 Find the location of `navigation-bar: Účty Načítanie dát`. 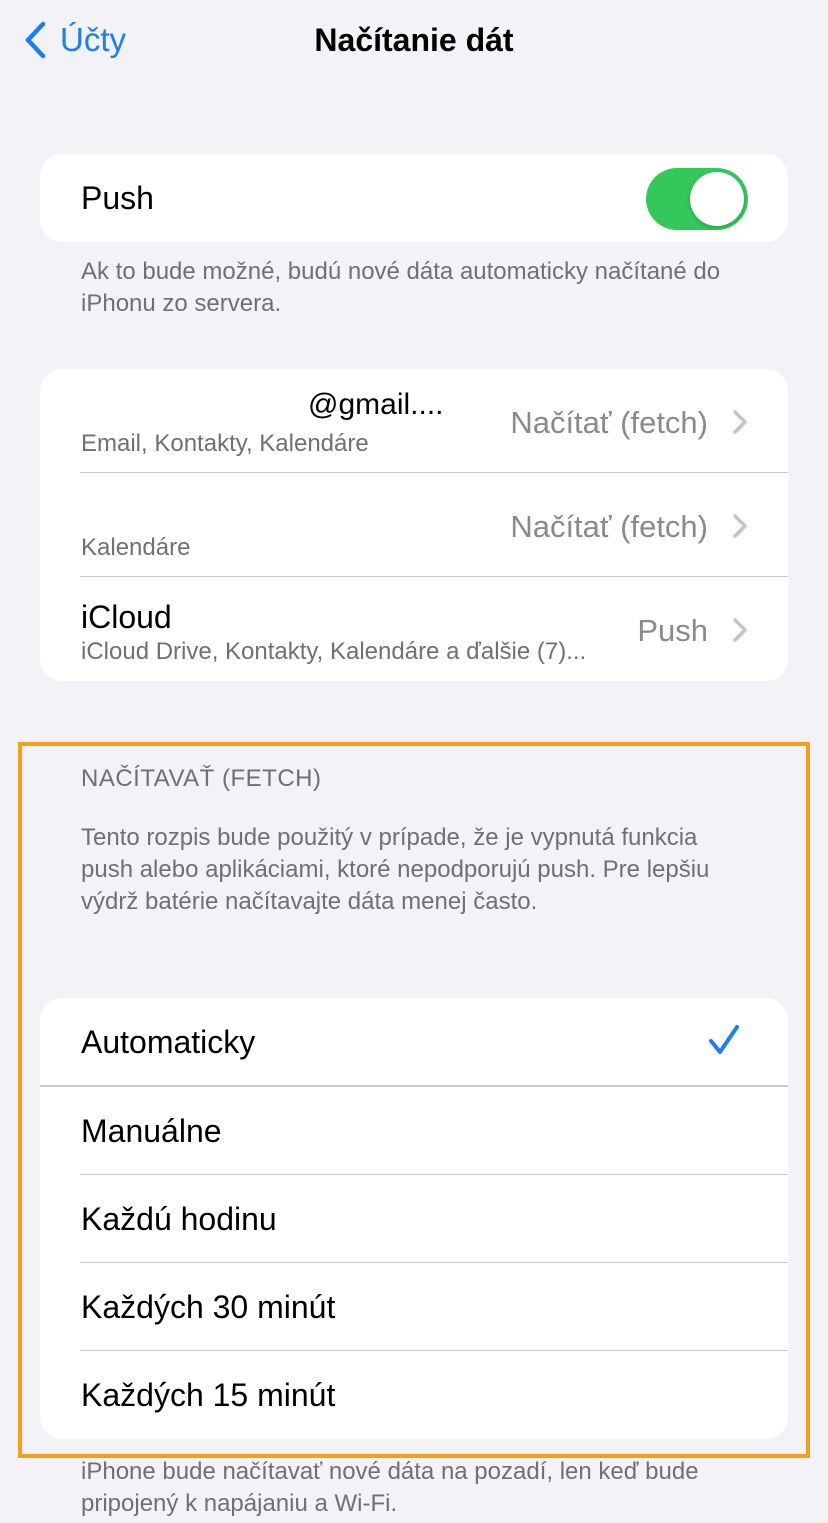

navigation-bar: Účty Načítanie dát is located at coordinates (414, 41).